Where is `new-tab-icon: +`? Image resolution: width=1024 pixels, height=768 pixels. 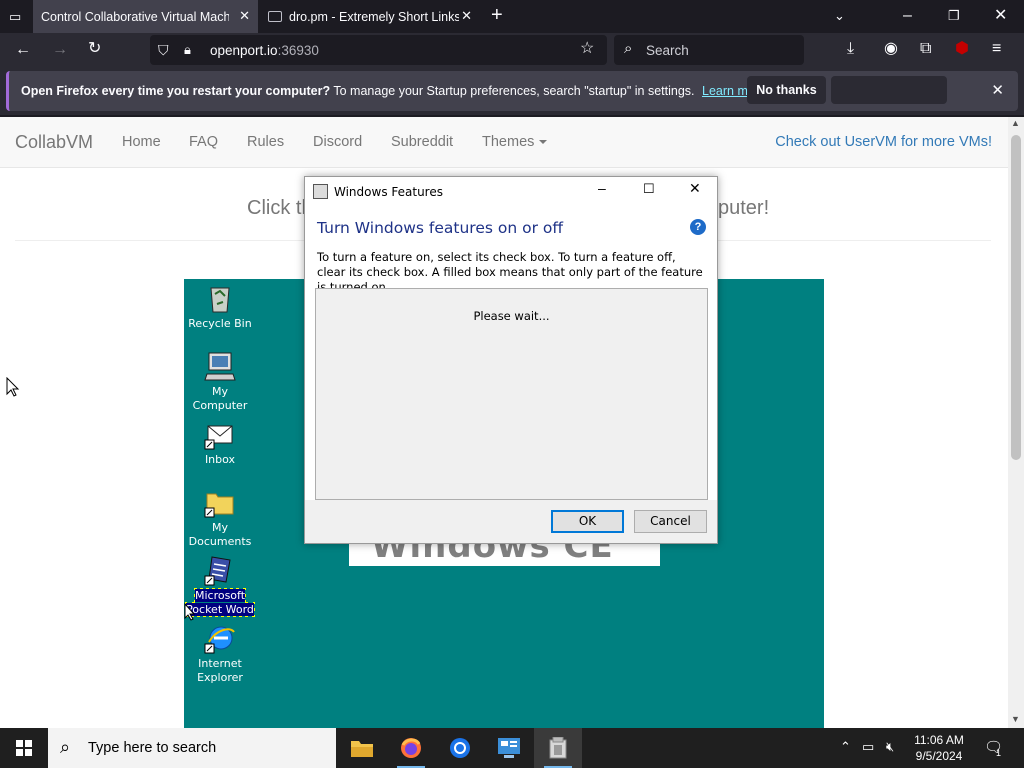 new-tab-icon: + is located at coordinates (497, 15).